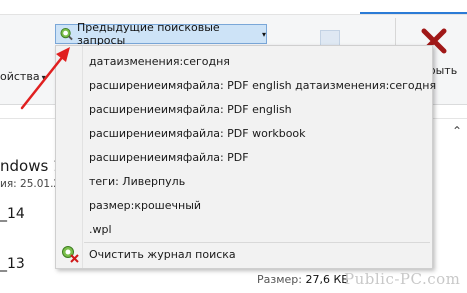 This screenshot has height=293, width=467. Describe the element at coordinates (457, 131) in the screenshot. I see `chevron-up-icon: ⌃` at that location.